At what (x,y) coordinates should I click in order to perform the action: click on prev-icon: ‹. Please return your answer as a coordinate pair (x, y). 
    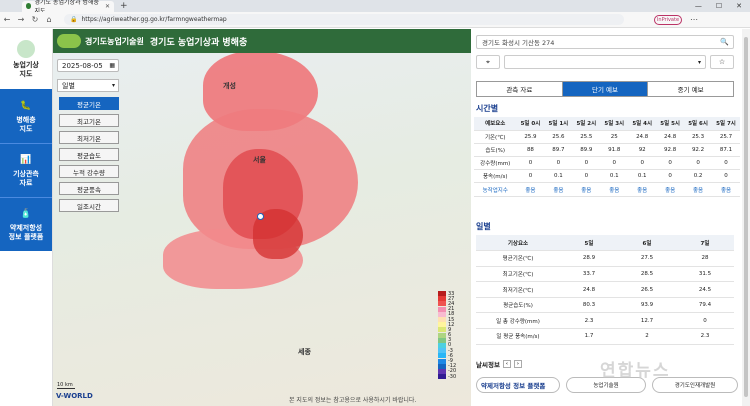
    Looking at the image, I should click on (506, 364).